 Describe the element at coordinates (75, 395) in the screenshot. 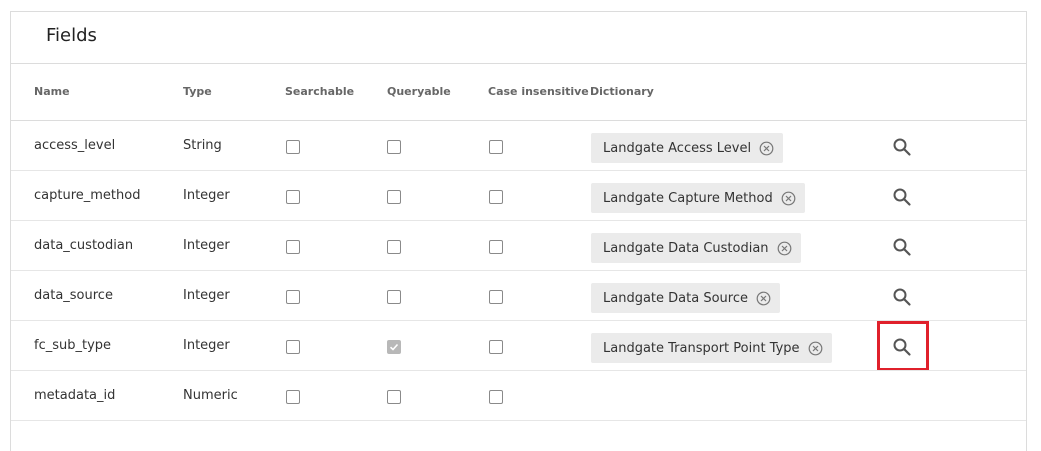

I see `field-name: metadata_id` at that location.